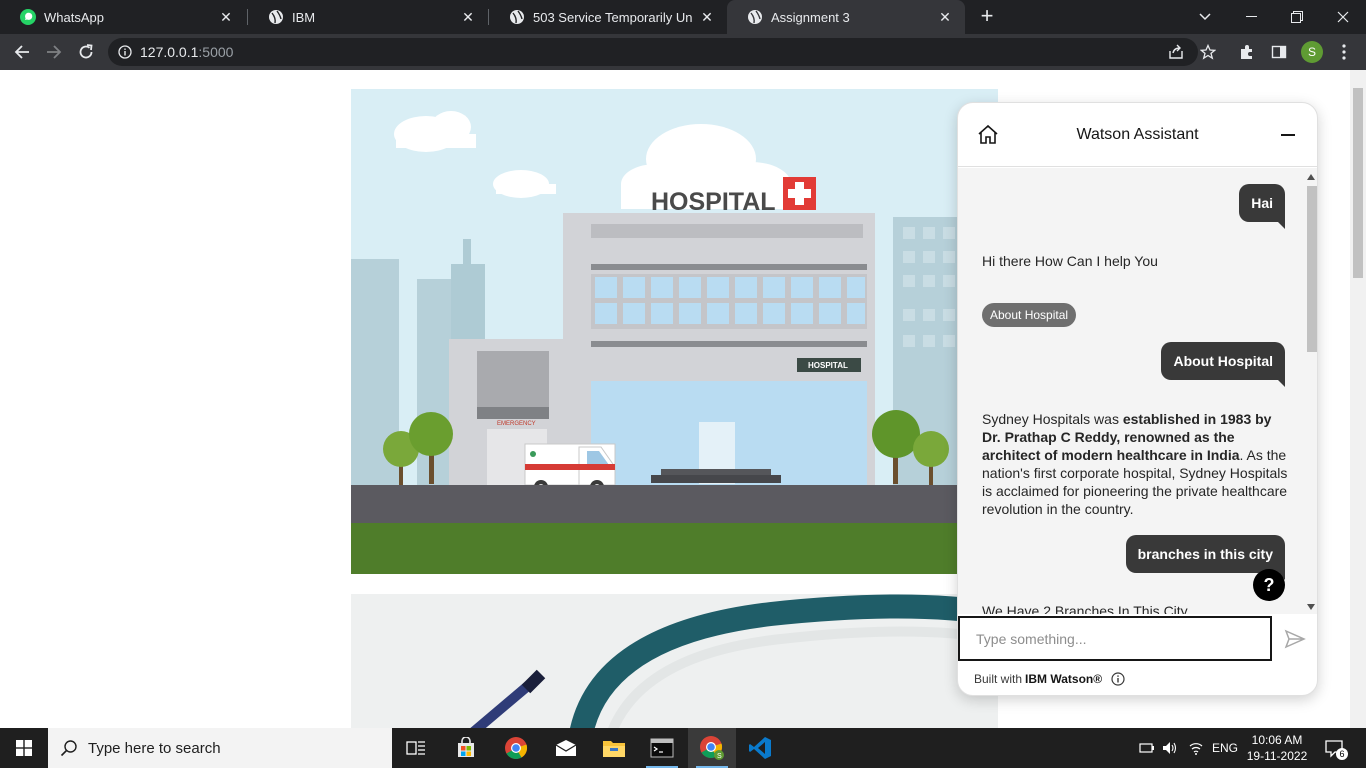  I want to click on tab-assignment-3: Assignment 3 ✕, so click(846, 17).